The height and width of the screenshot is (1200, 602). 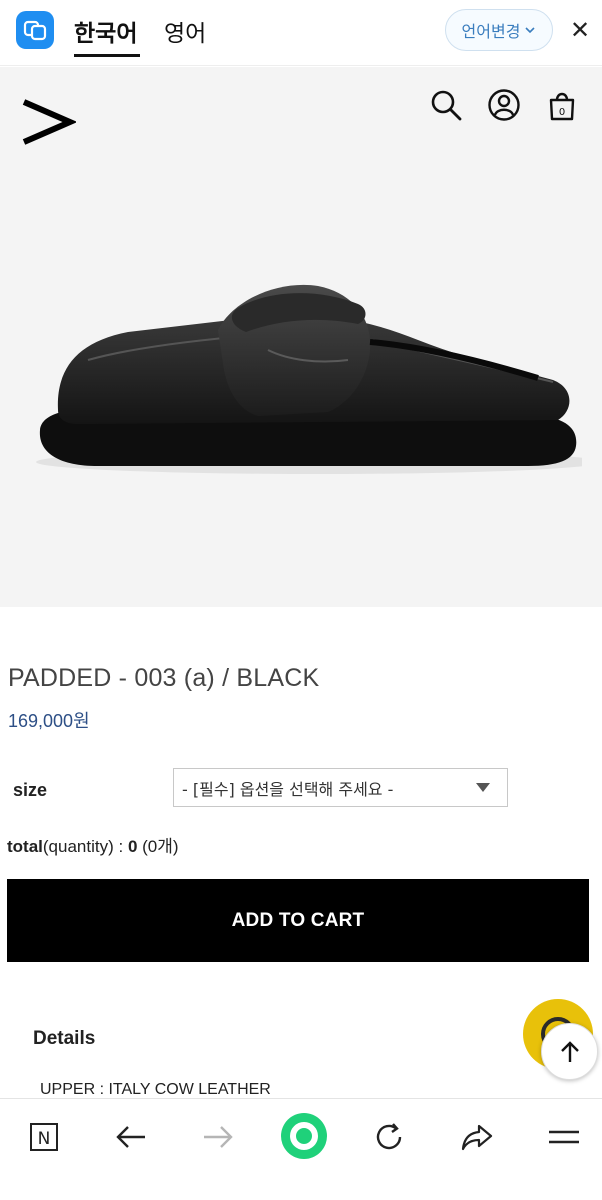 What do you see at coordinates (164, 678) in the screenshot?
I see `product-title: PADDED - 003 (a) / BLACK` at bounding box center [164, 678].